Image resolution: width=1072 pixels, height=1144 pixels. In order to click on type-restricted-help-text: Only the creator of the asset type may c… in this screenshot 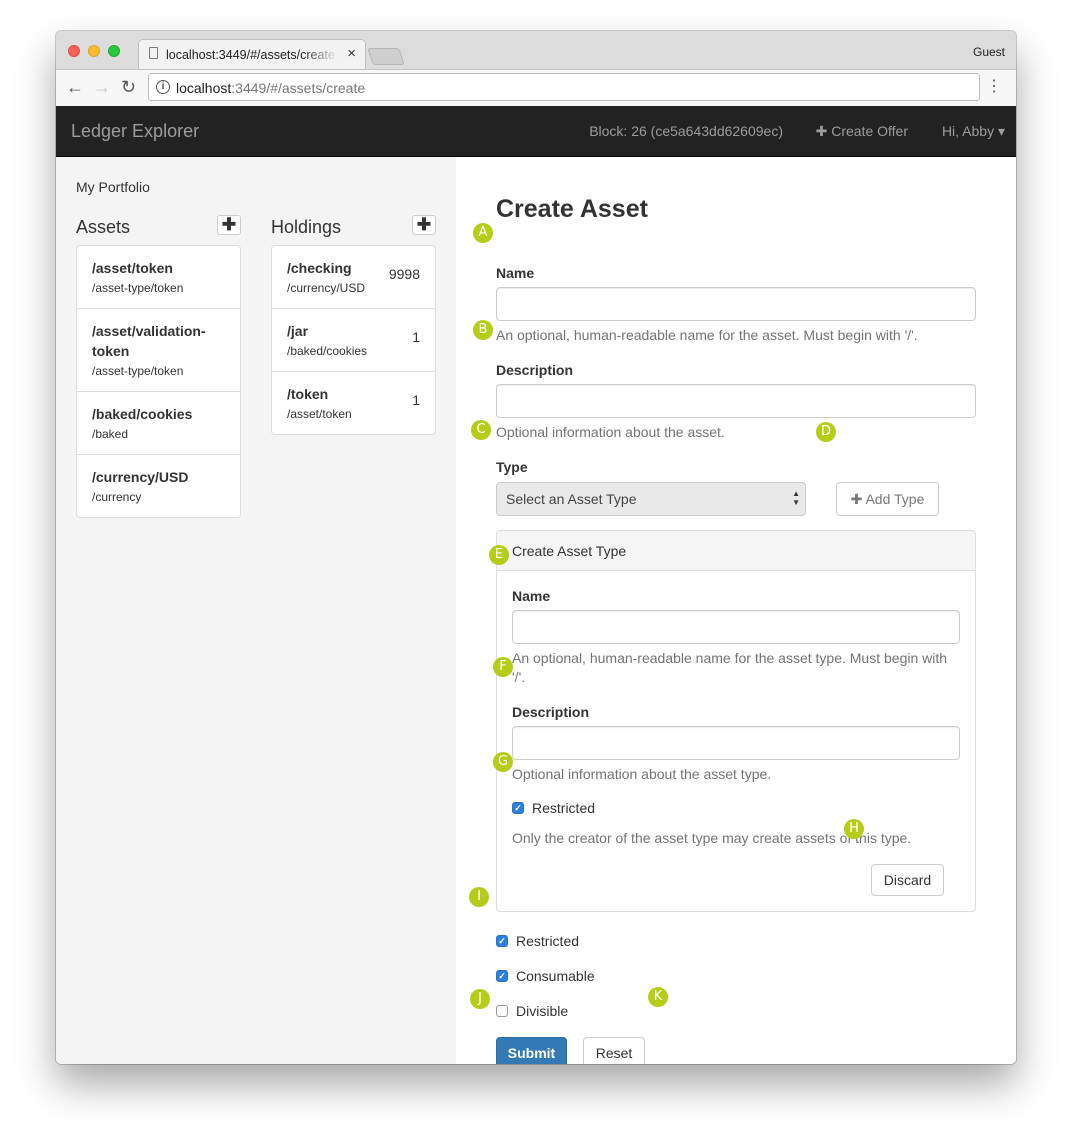, I will do `click(712, 838)`.